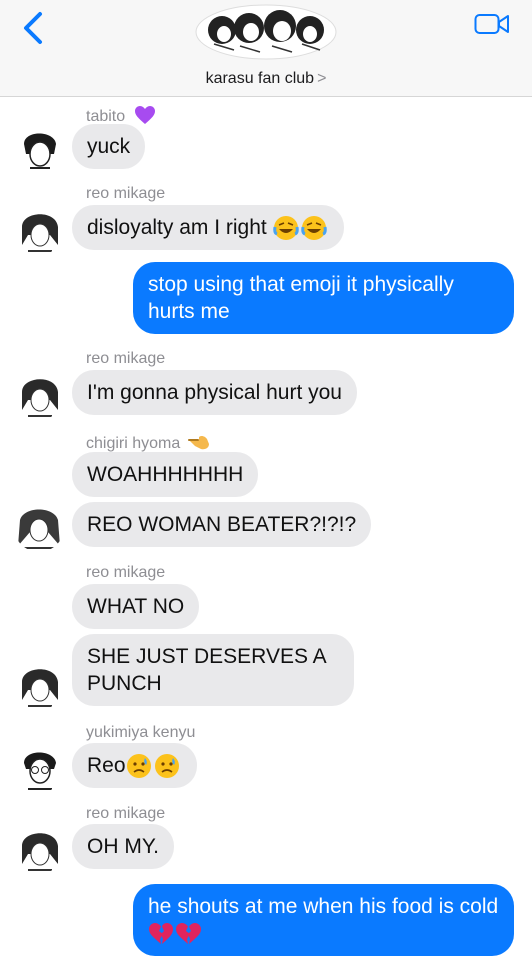  What do you see at coordinates (109, 146) in the screenshot?
I see `message-bubble: yuck` at bounding box center [109, 146].